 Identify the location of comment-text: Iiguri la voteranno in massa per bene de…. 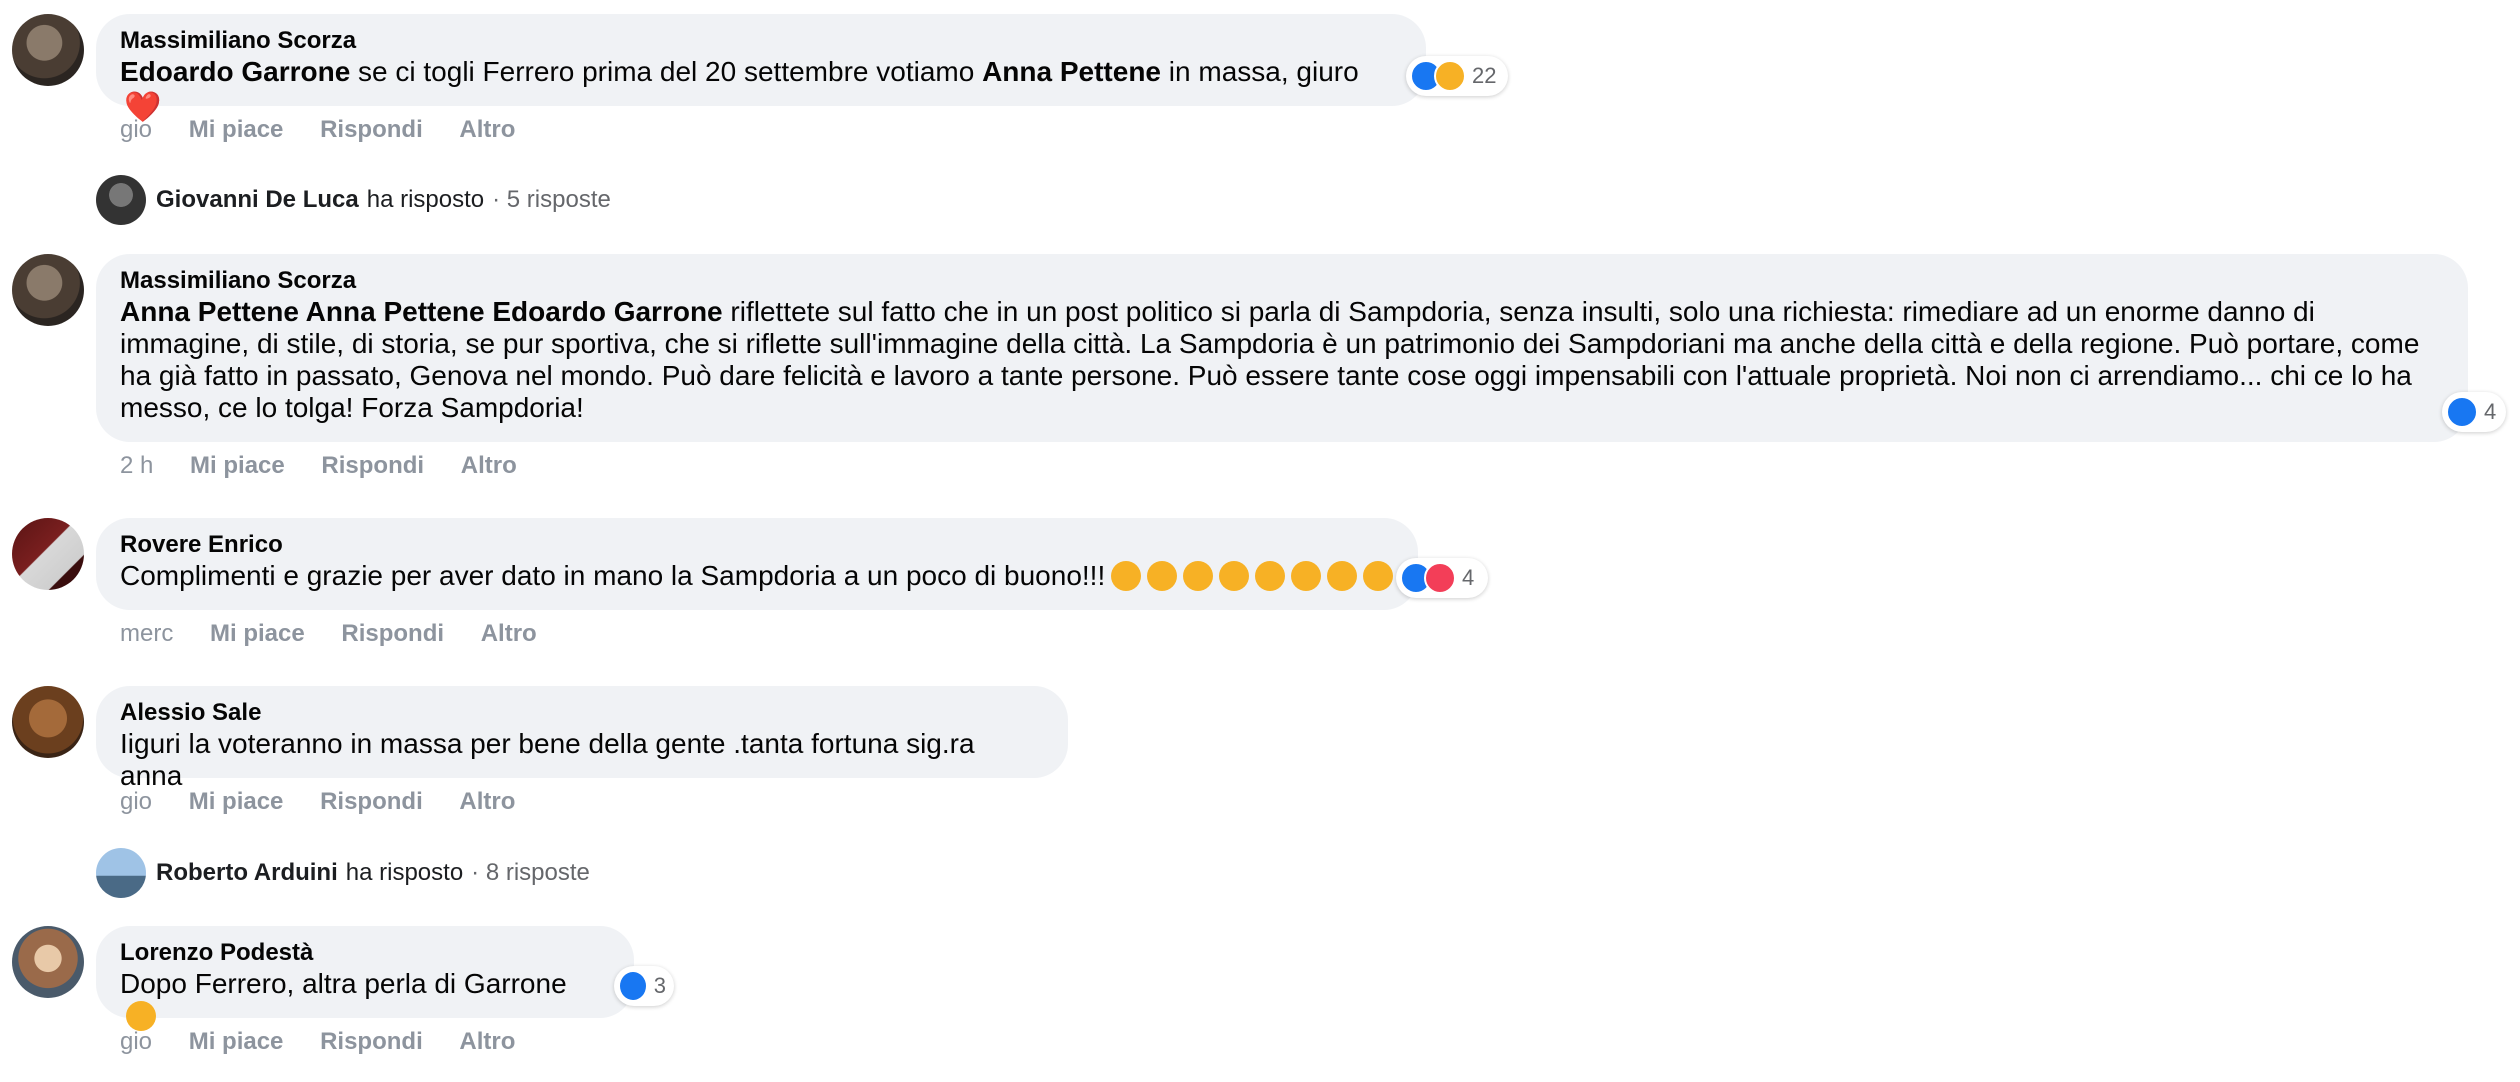
(547, 759).